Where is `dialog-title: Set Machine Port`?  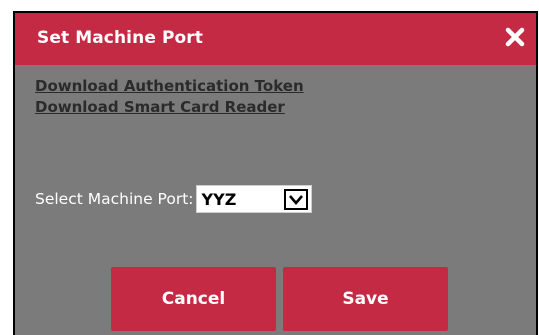
dialog-title: Set Machine Port is located at coordinates (120, 38).